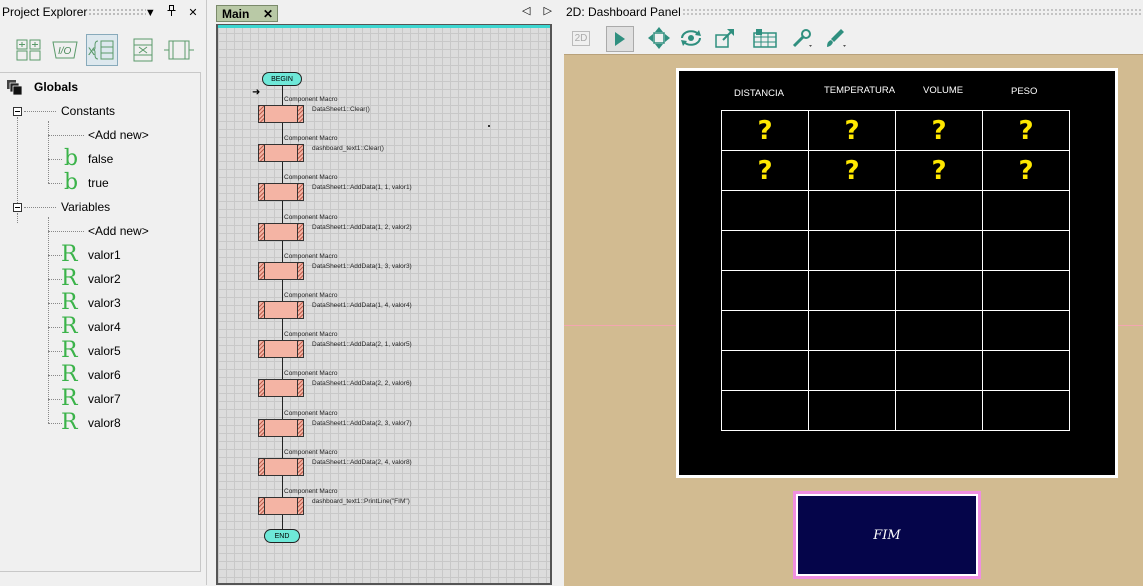  What do you see at coordinates (268, 14) in the screenshot?
I see `tab-close-icon: ✕` at bounding box center [268, 14].